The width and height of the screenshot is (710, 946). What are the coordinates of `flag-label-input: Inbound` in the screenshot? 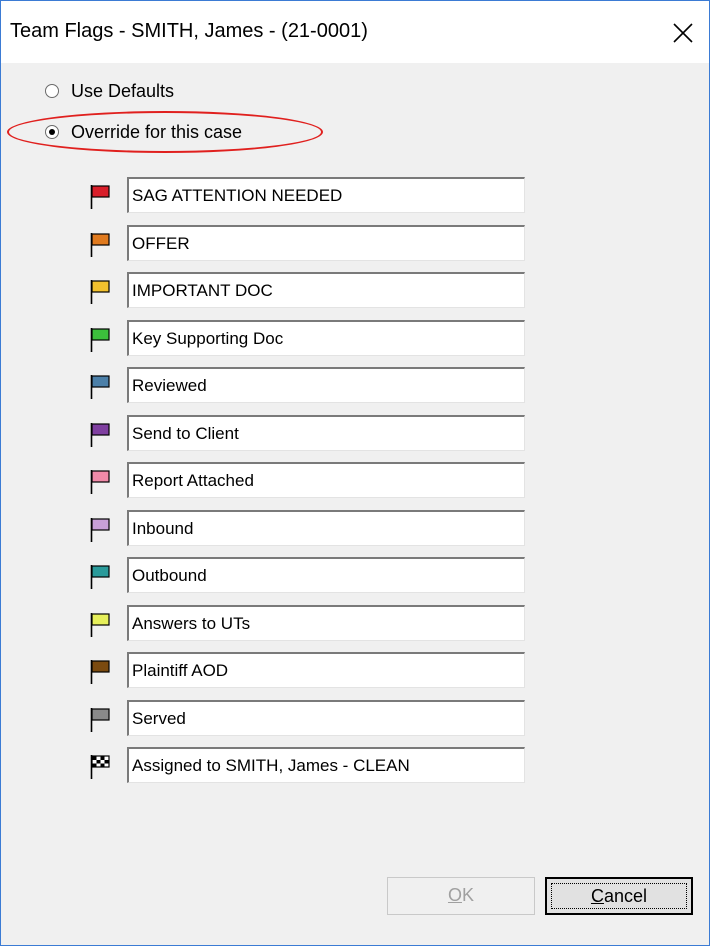 It's located at (326, 527).